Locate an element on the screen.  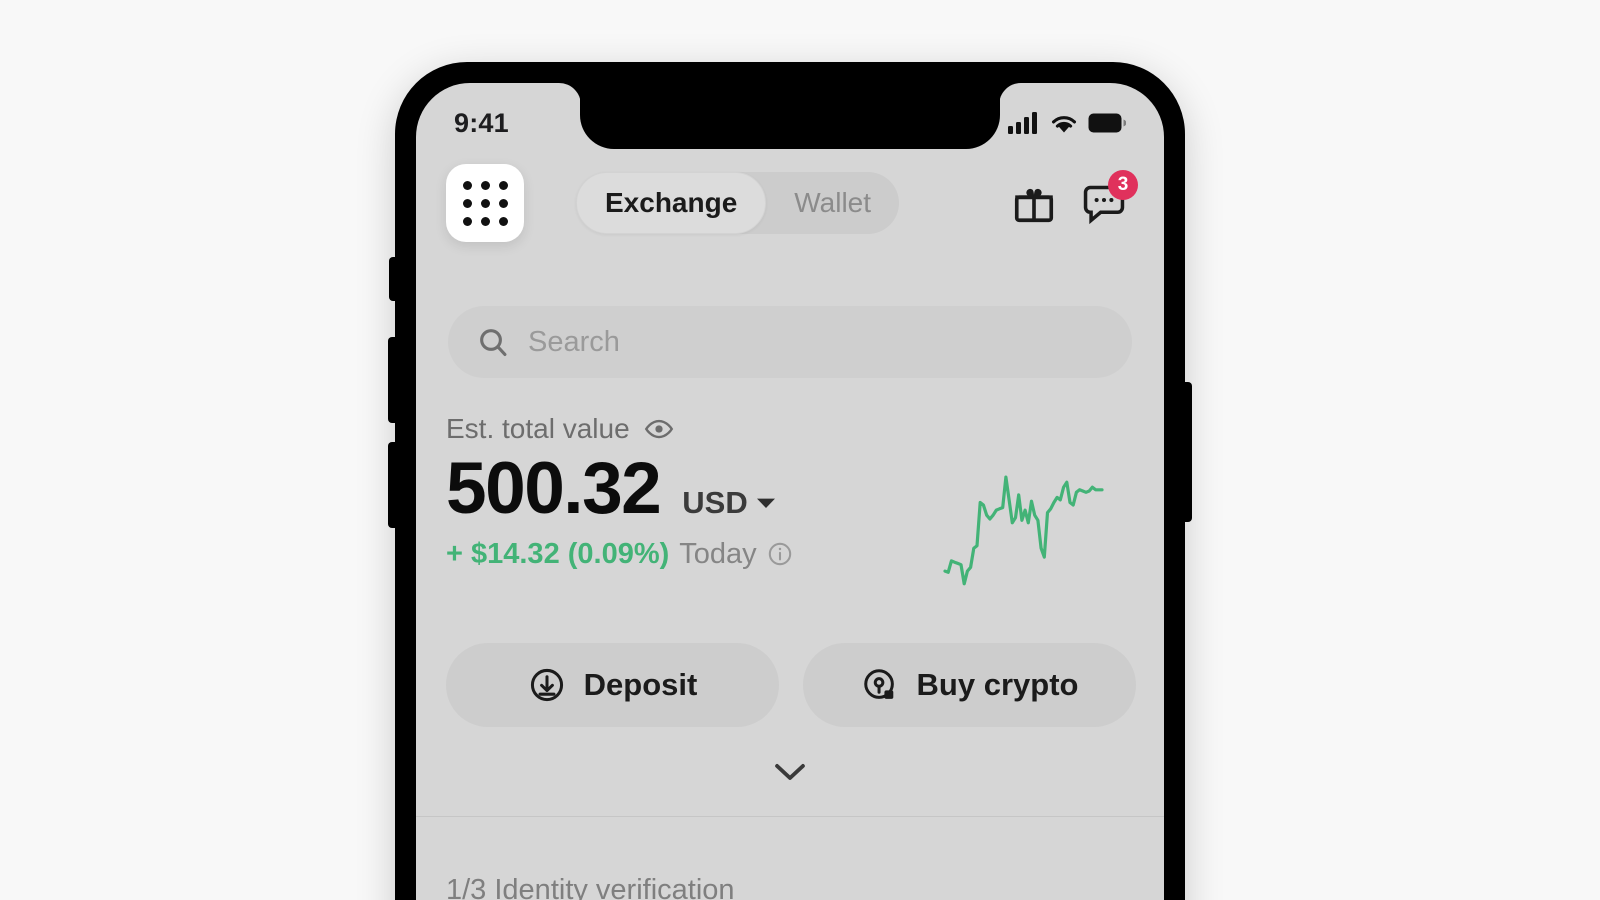
quick-actions: Deposit Buy crypto is located at coordinates (791, 685).